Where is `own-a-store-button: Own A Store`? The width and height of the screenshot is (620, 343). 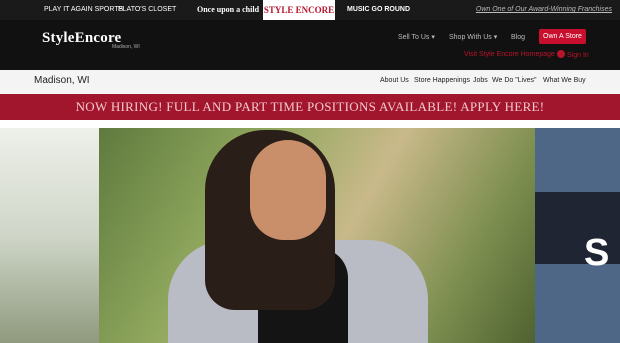 own-a-store-button: Own A Store is located at coordinates (562, 36).